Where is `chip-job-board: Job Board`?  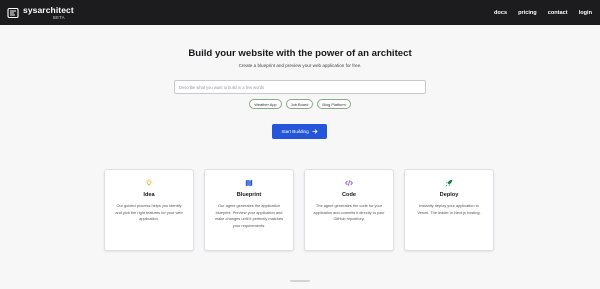 chip-job-board: Job Board is located at coordinates (299, 104).